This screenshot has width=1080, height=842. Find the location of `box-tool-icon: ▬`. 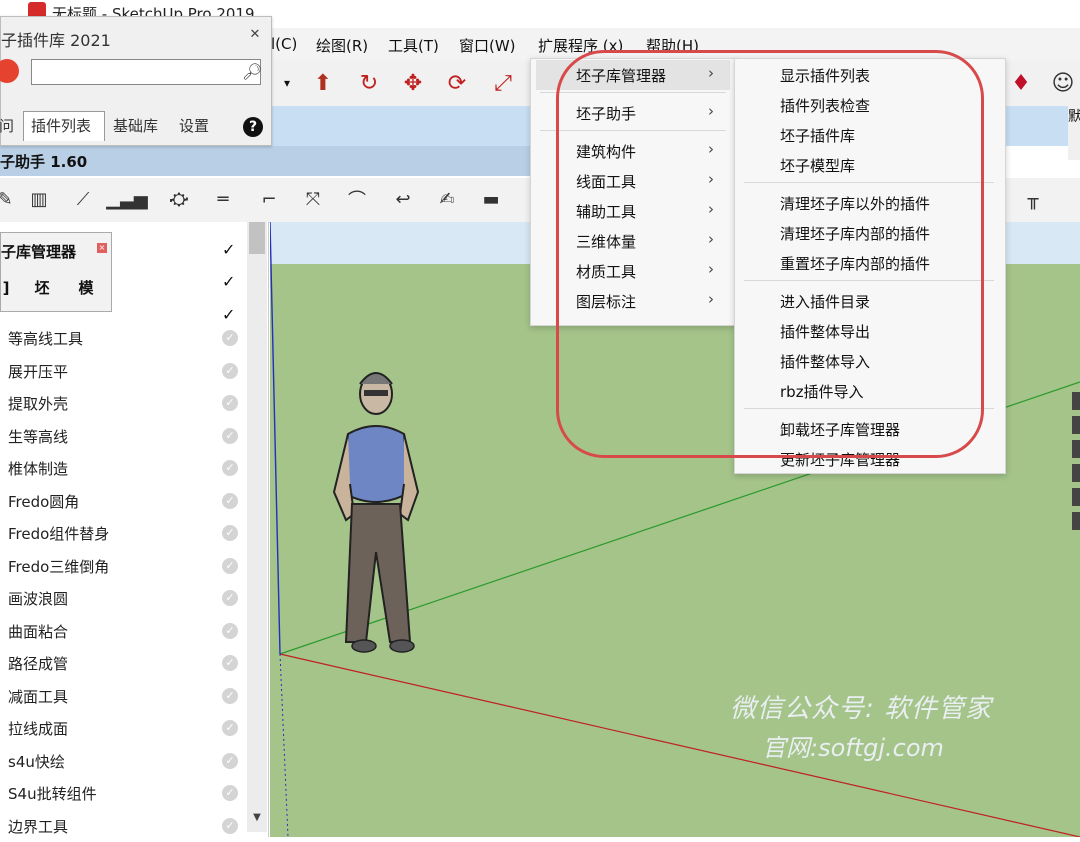

box-tool-icon: ▬ is located at coordinates (491, 199).